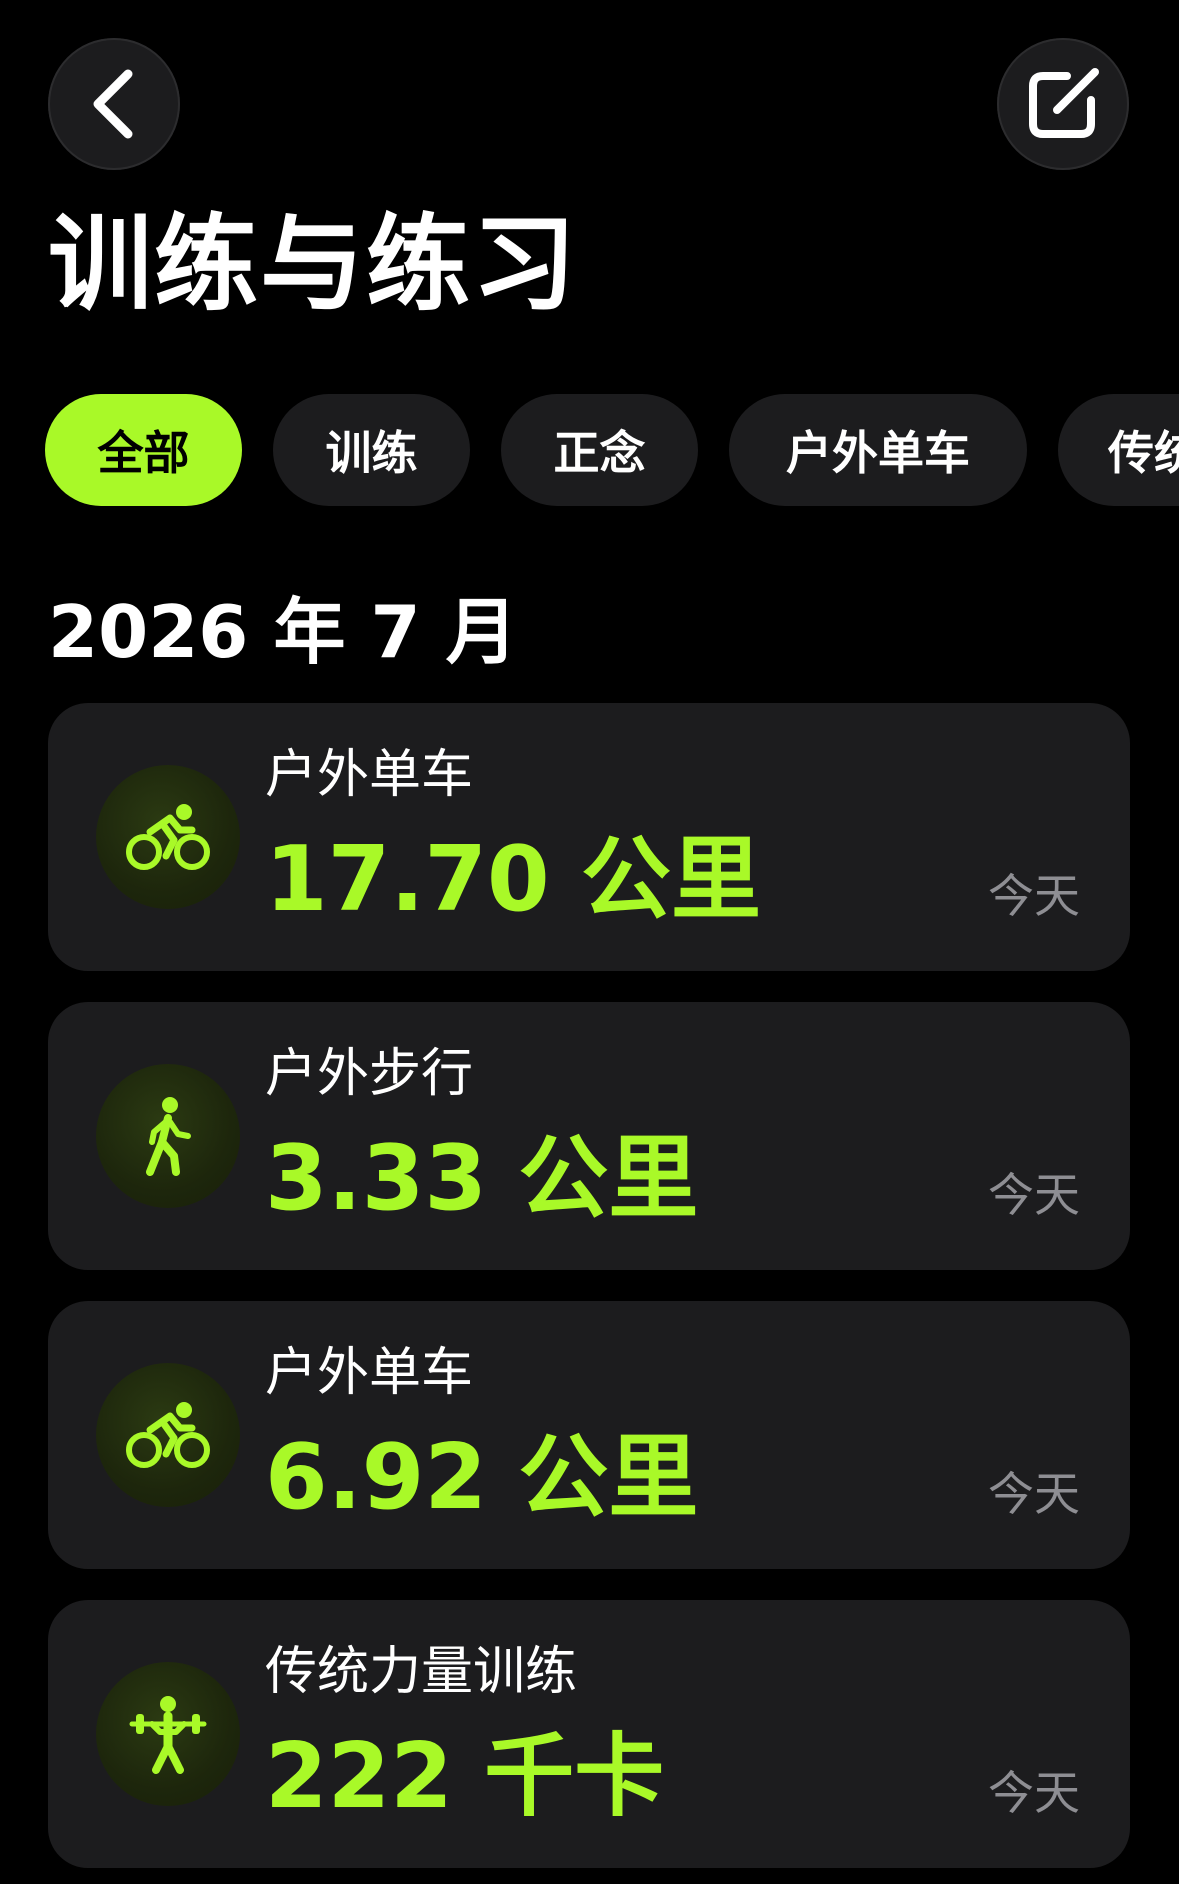  Describe the element at coordinates (421, 1672) in the screenshot. I see `workout-type: 传统力量训练` at that location.